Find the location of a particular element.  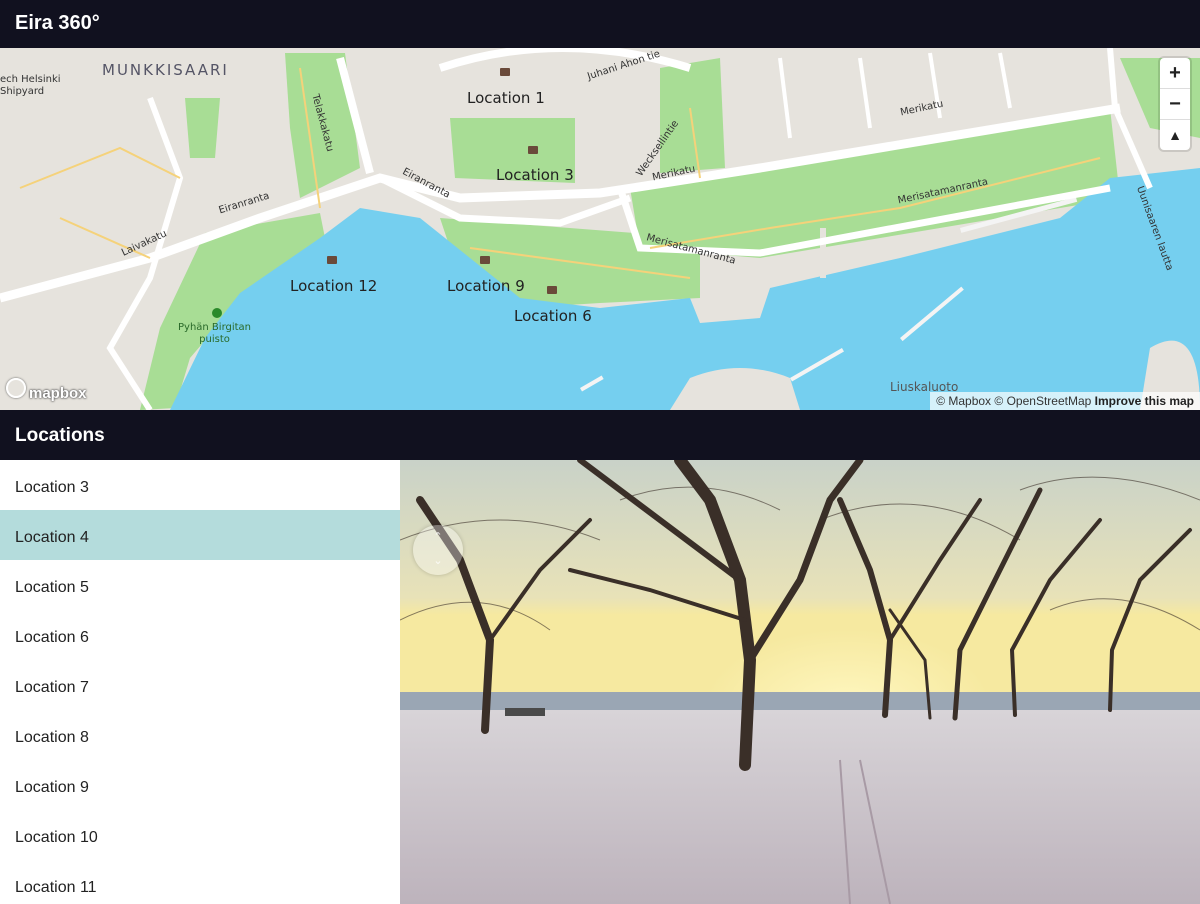

park-label: Pyhän Birgitan puisto is located at coordinates (215, 333).